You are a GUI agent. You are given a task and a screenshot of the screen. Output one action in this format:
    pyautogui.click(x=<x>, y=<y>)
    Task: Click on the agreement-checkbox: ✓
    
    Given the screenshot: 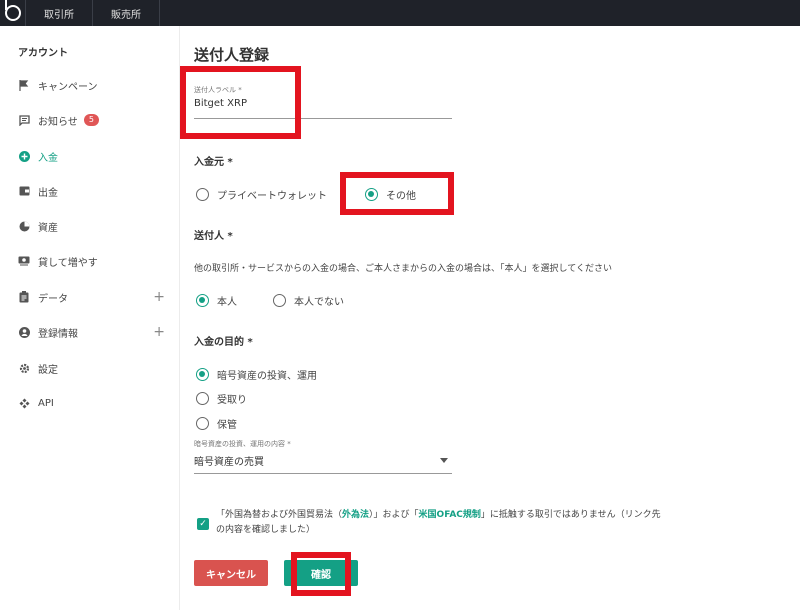 What is the action you would take?
    pyautogui.click(x=203, y=524)
    